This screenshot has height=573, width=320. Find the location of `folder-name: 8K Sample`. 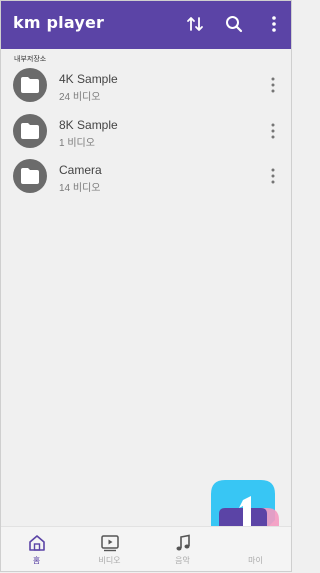

folder-name: 8K Sample is located at coordinates (88, 125).